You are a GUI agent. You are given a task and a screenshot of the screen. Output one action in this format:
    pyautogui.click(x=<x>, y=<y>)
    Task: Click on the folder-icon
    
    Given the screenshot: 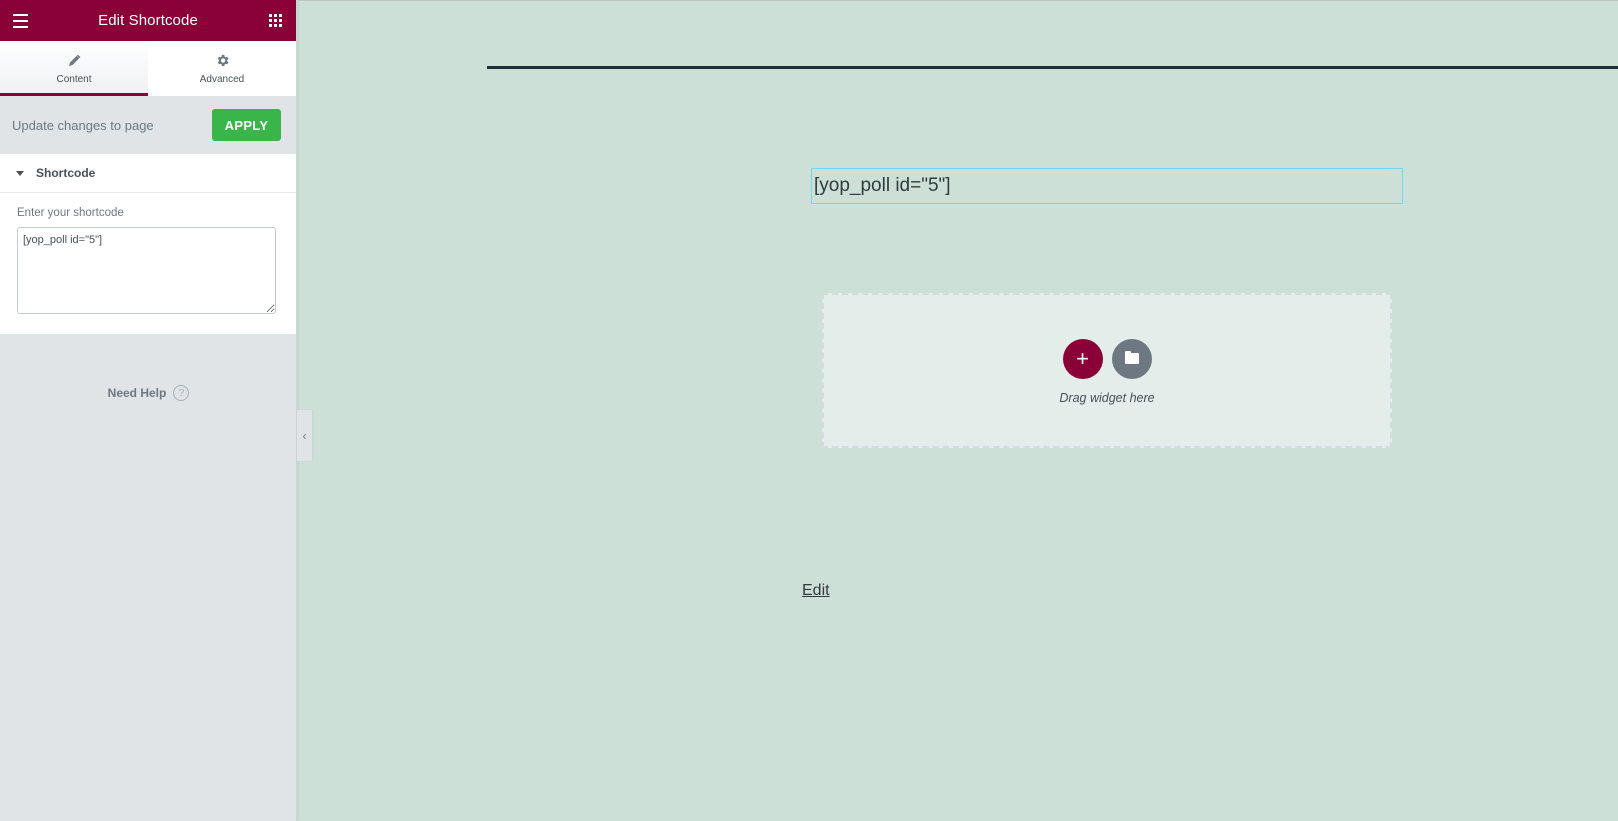 What is the action you would take?
    pyautogui.click(x=1131, y=357)
    